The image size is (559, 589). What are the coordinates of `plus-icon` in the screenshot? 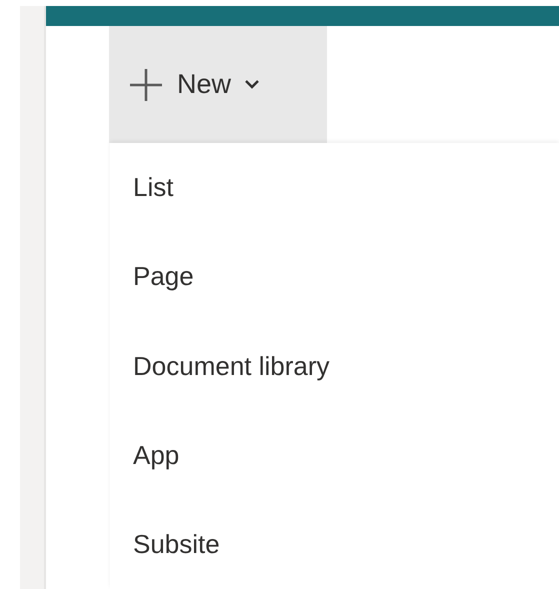 It's located at (146, 85).